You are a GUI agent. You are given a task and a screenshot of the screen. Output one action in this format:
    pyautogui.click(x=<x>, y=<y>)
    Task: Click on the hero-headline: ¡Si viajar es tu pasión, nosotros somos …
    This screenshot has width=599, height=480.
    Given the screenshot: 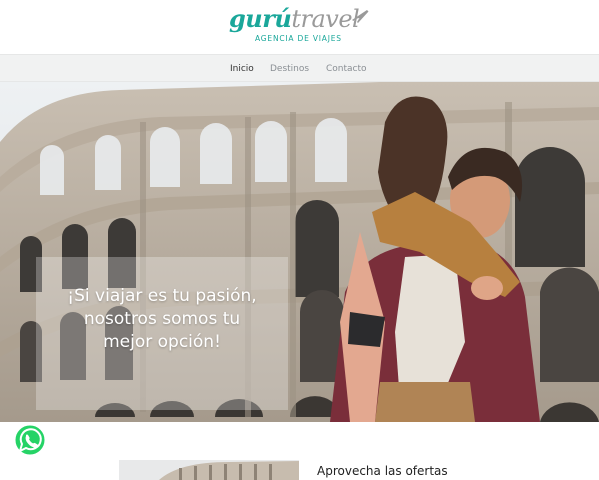 What is the action you would take?
    pyautogui.click(x=162, y=319)
    